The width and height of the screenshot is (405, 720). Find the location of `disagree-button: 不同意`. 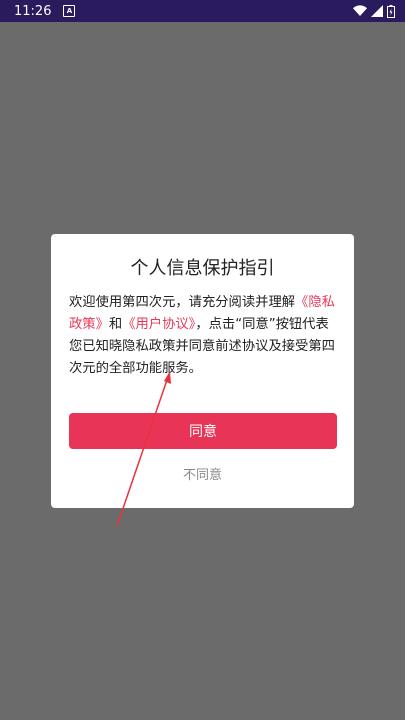

disagree-button: 不同意 is located at coordinates (202, 473).